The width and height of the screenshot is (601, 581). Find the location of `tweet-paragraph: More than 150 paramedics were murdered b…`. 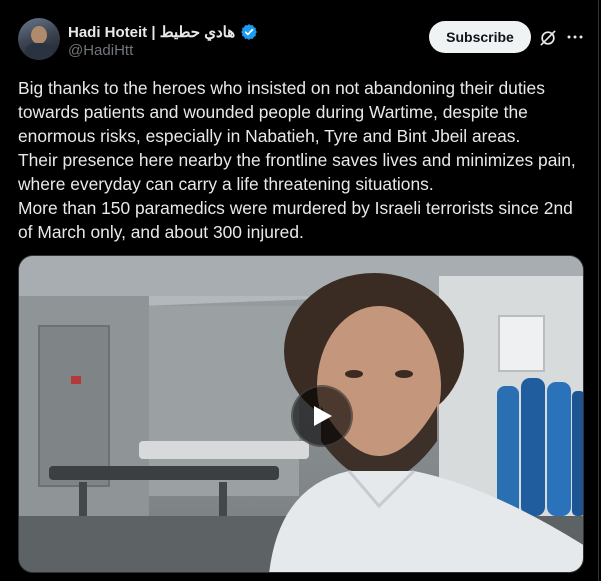

tweet-paragraph: More than 150 paramedics were murdered b… is located at coordinates (295, 220).